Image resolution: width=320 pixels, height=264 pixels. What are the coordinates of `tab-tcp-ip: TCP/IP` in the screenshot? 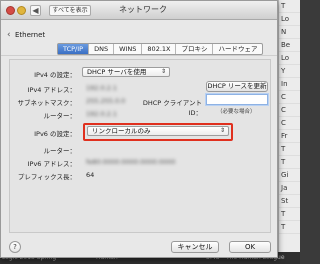 It's located at (74, 49).